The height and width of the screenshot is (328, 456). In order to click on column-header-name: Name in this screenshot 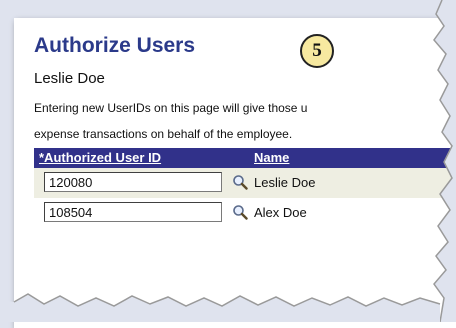, I will do `click(271, 157)`.